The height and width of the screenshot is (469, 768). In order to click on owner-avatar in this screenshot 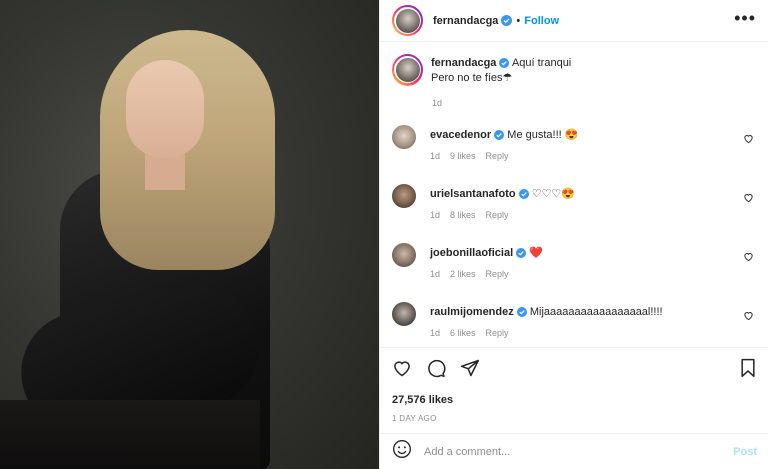, I will do `click(407, 20)`.